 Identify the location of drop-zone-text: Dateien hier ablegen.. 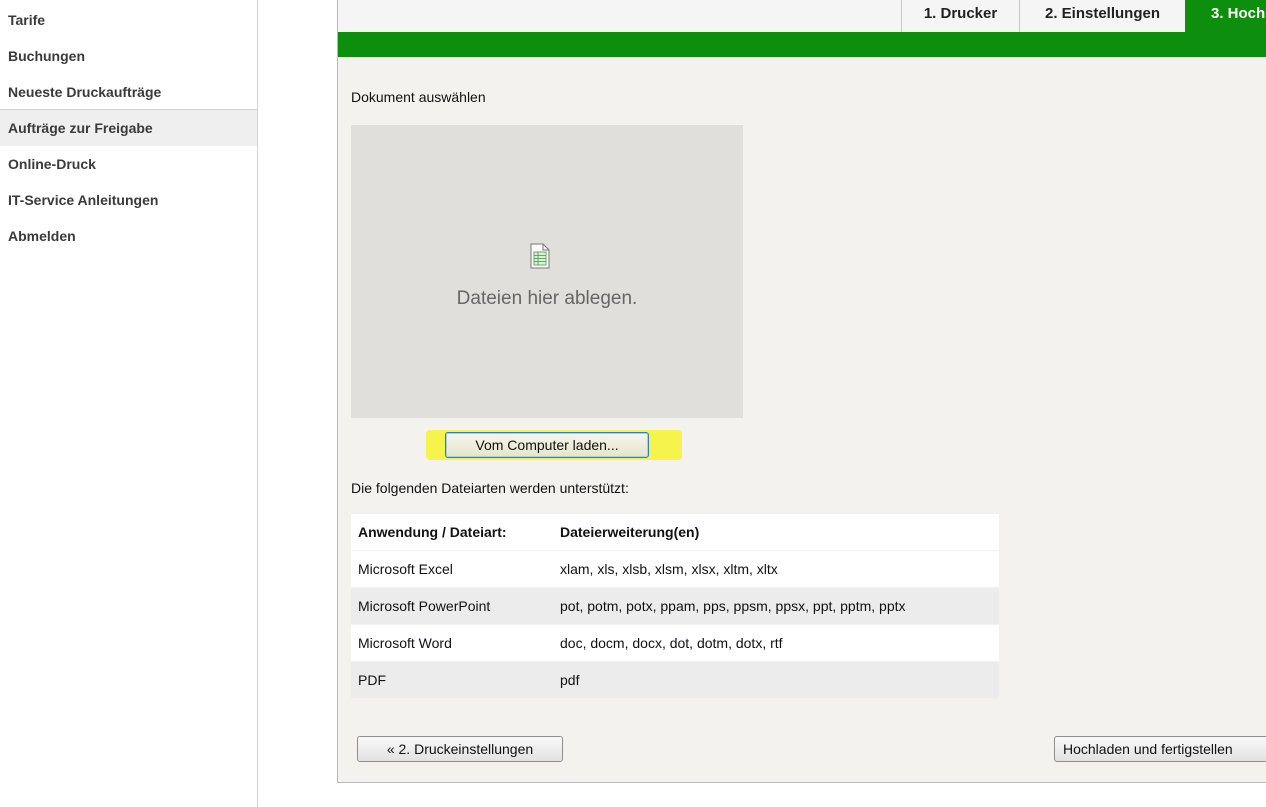
(547, 298).